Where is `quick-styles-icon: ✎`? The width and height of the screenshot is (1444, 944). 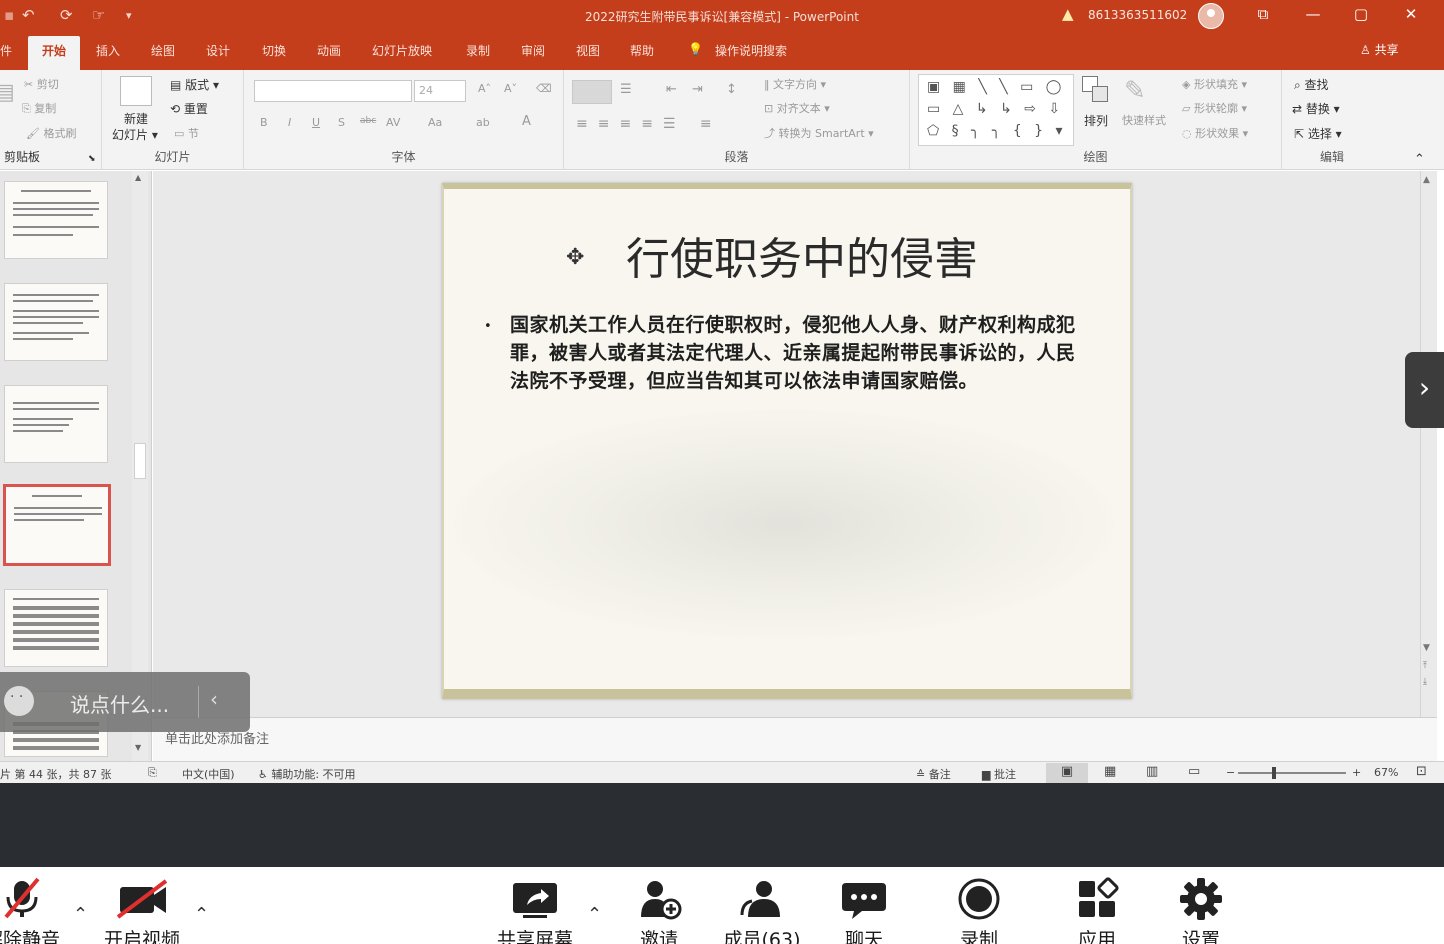 quick-styles-icon: ✎ is located at coordinates (1135, 91).